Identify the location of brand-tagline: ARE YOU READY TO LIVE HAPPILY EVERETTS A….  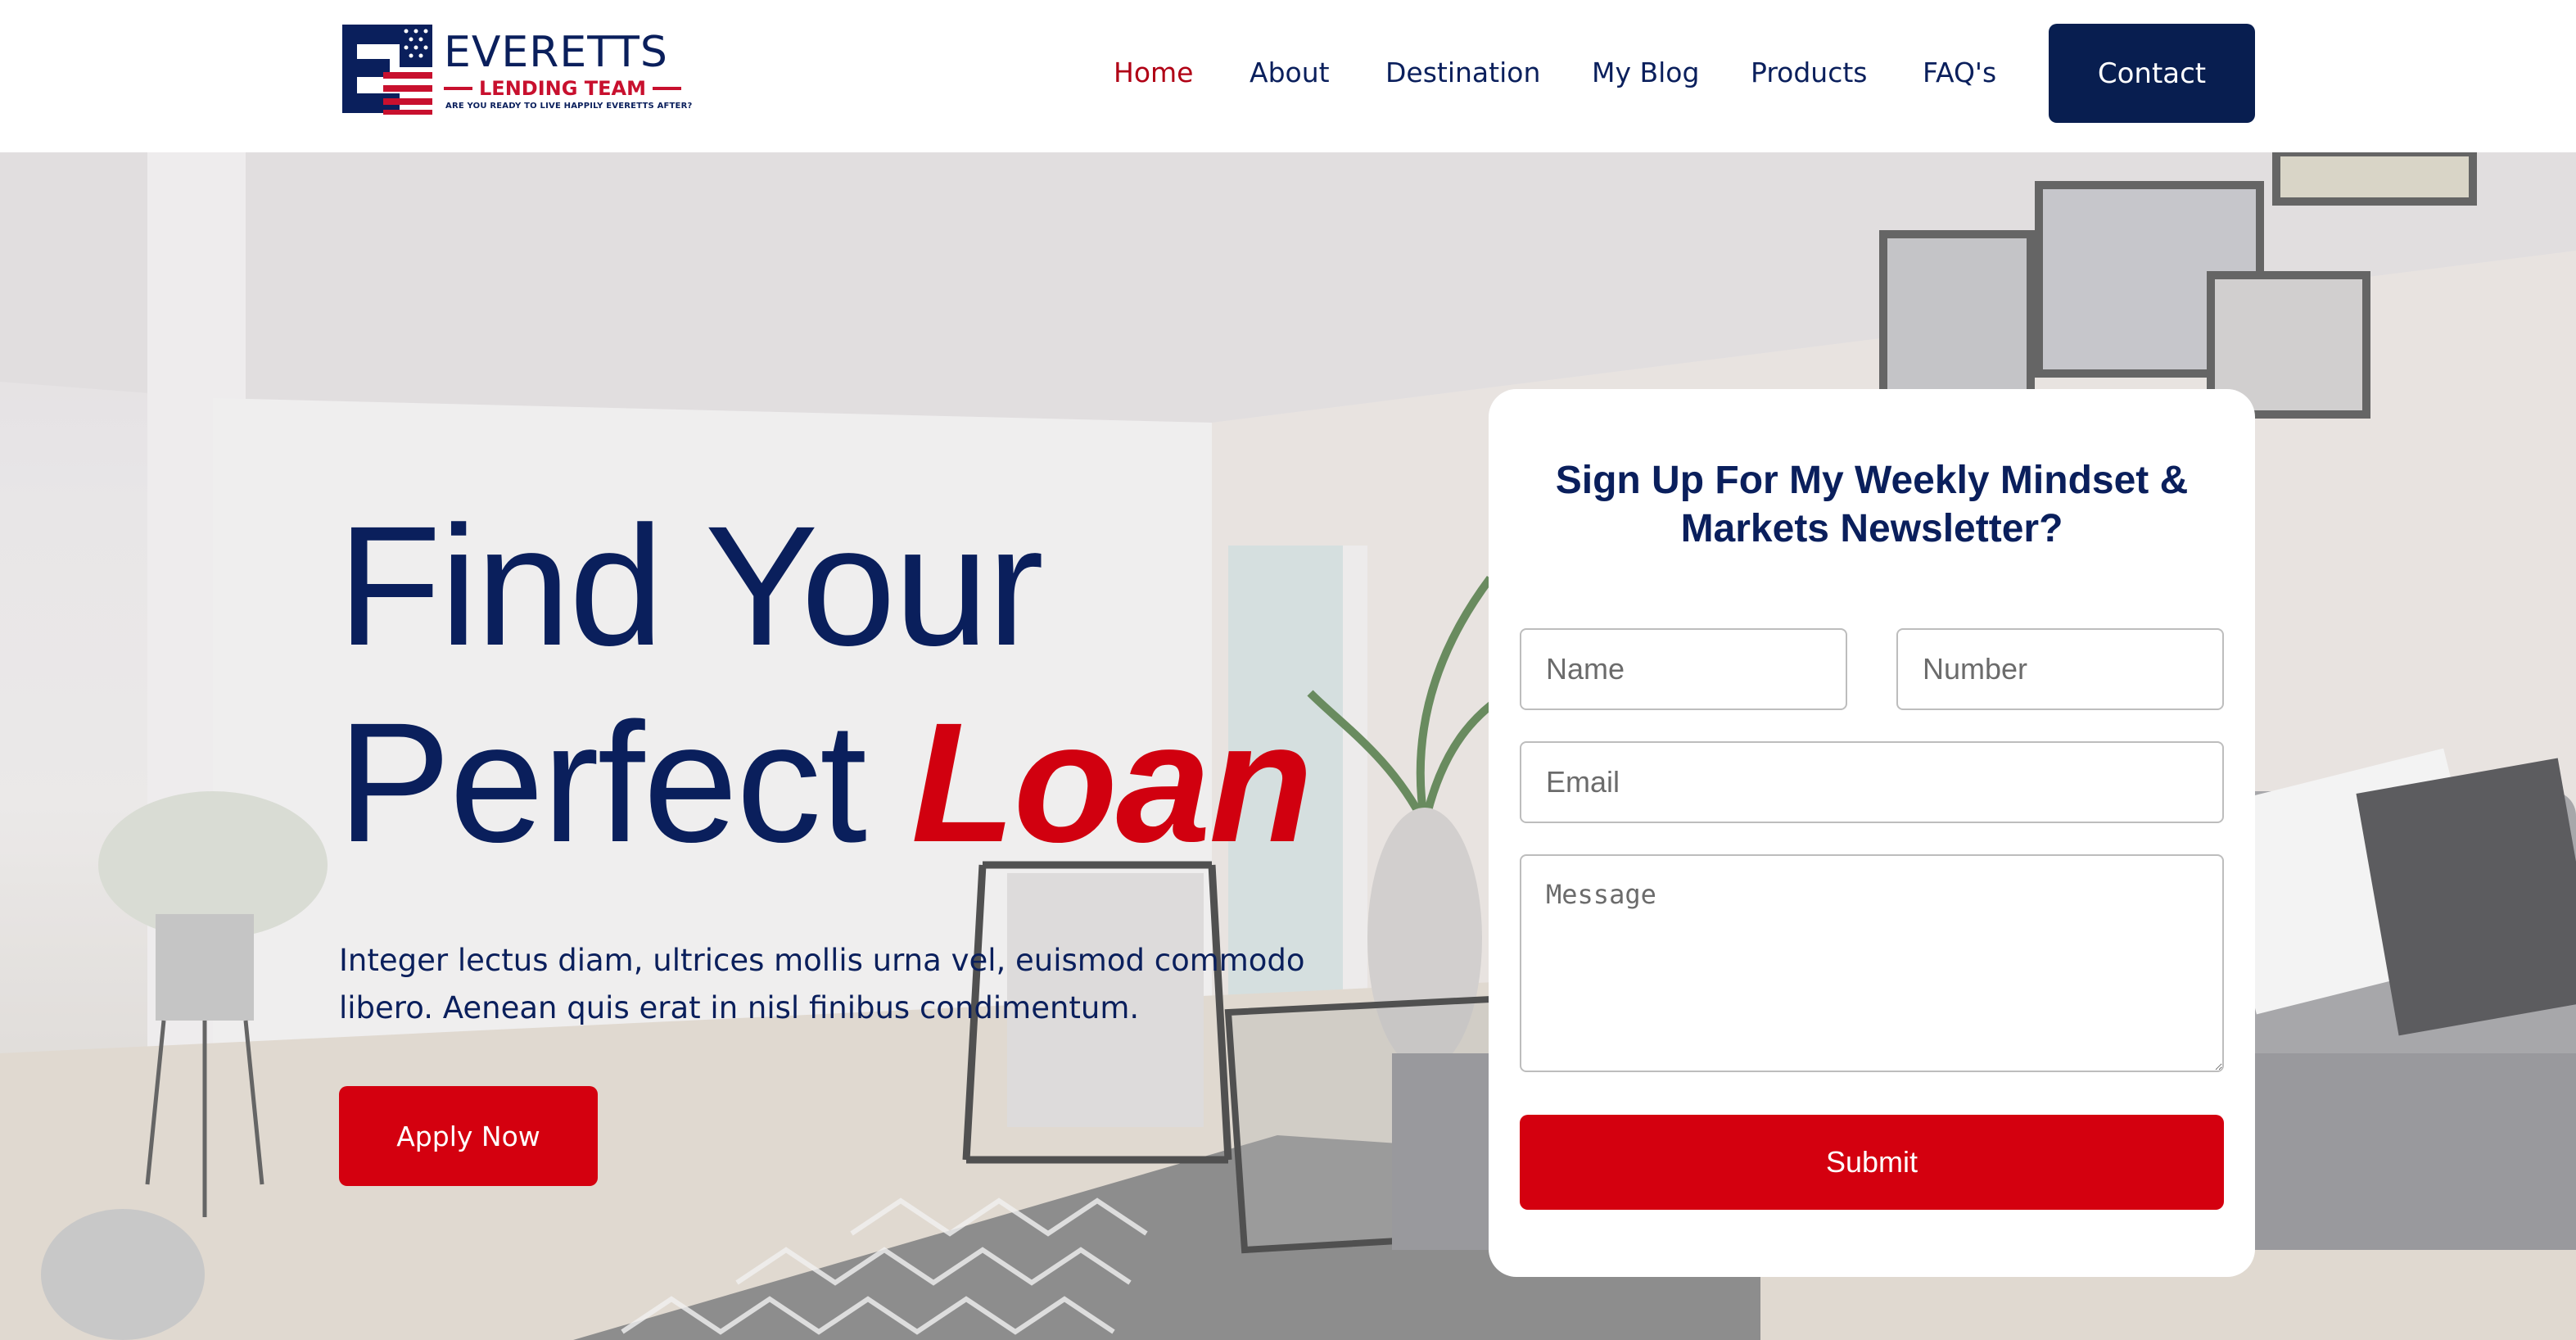
(569, 107).